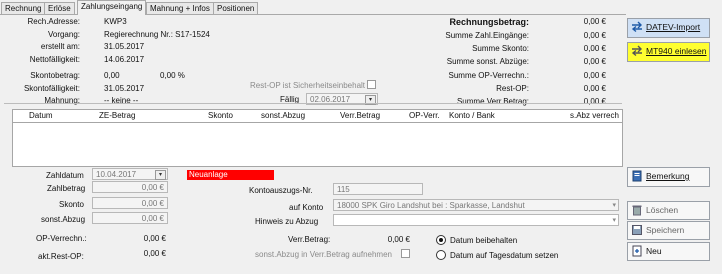 This screenshot has height=274, width=722. I want to click on zahldatum-value: 10.04.2017, so click(116, 174).